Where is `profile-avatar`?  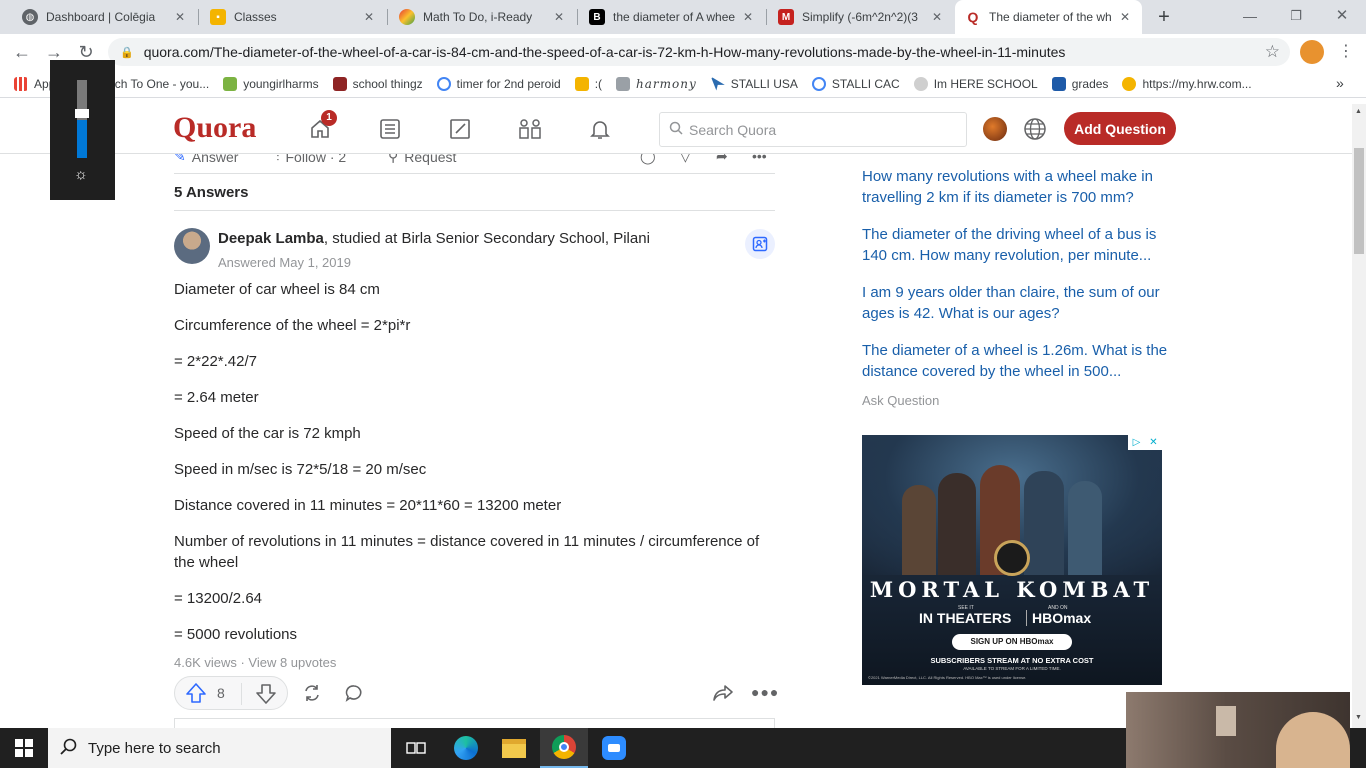 profile-avatar is located at coordinates (1312, 52).